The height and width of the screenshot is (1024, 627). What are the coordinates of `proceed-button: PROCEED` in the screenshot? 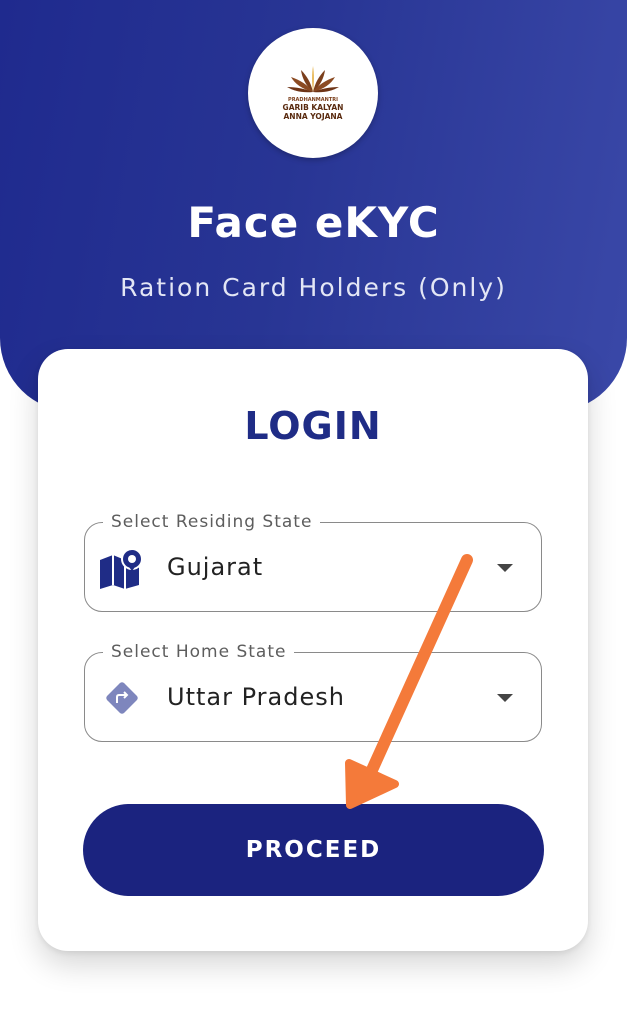 It's located at (313, 850).